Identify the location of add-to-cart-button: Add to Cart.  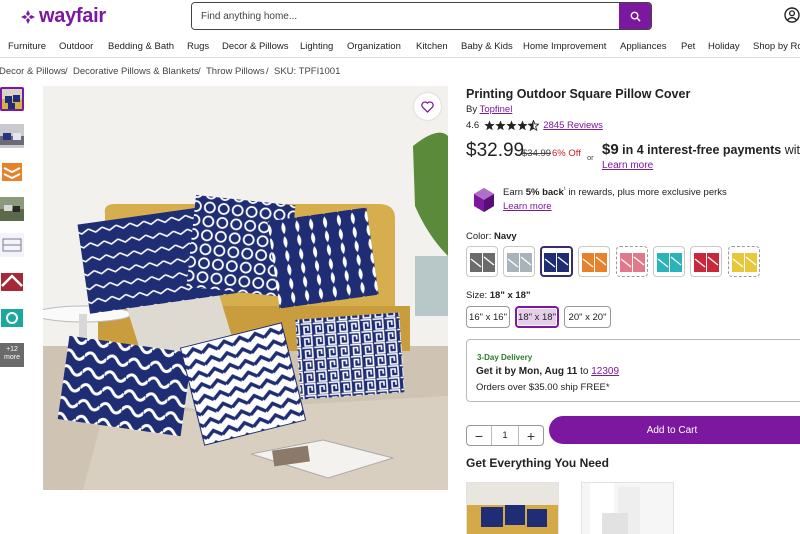
(674, 430).